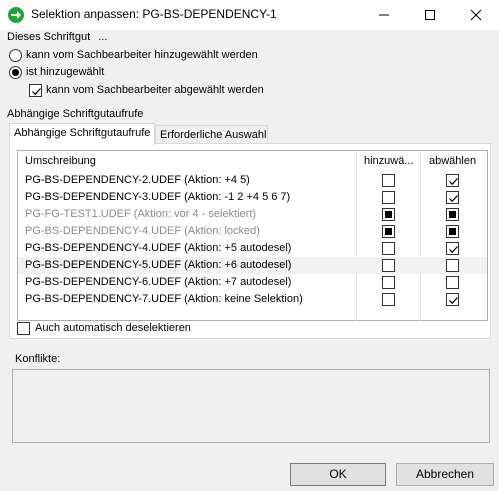 The height and width of the screenshot is (491, 499). Describe the element at coordinates (142, 231) in the screenshot. I see `row-umschreibung: PG-BS-DEPENDENCY-4.UDEF (Aktion: locked)` at that location.